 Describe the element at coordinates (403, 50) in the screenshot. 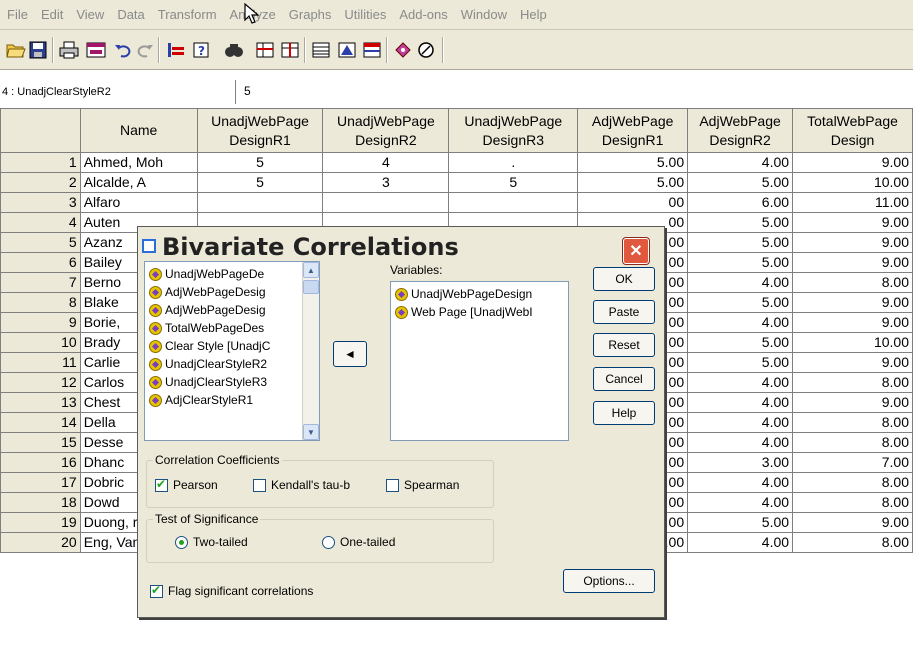

I see `value-labels-icon` at that location.